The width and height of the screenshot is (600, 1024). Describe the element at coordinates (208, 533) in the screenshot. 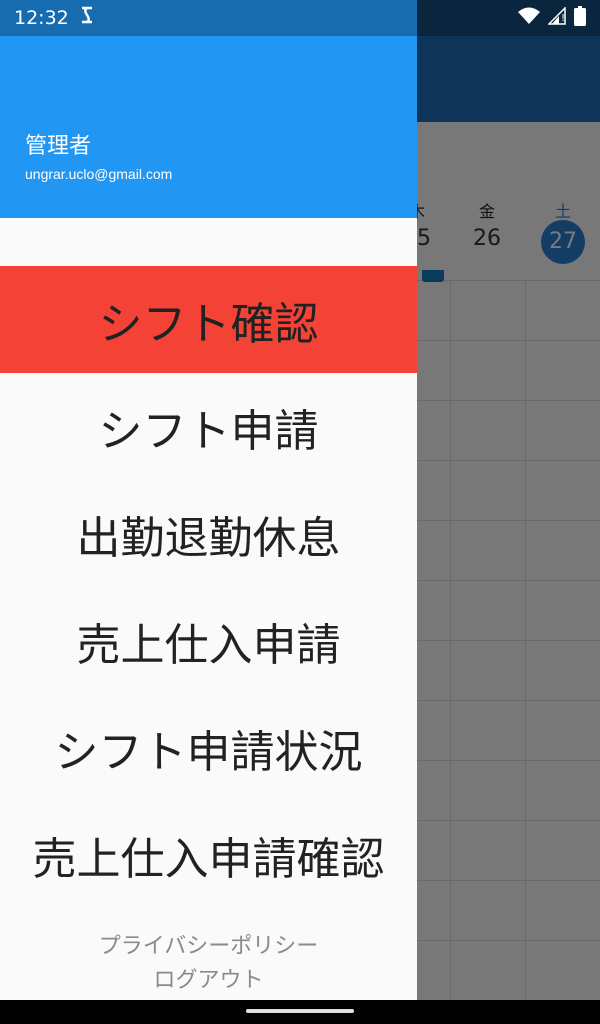

I see `menu-item-attendance: 出勤退勤休息` at that location.